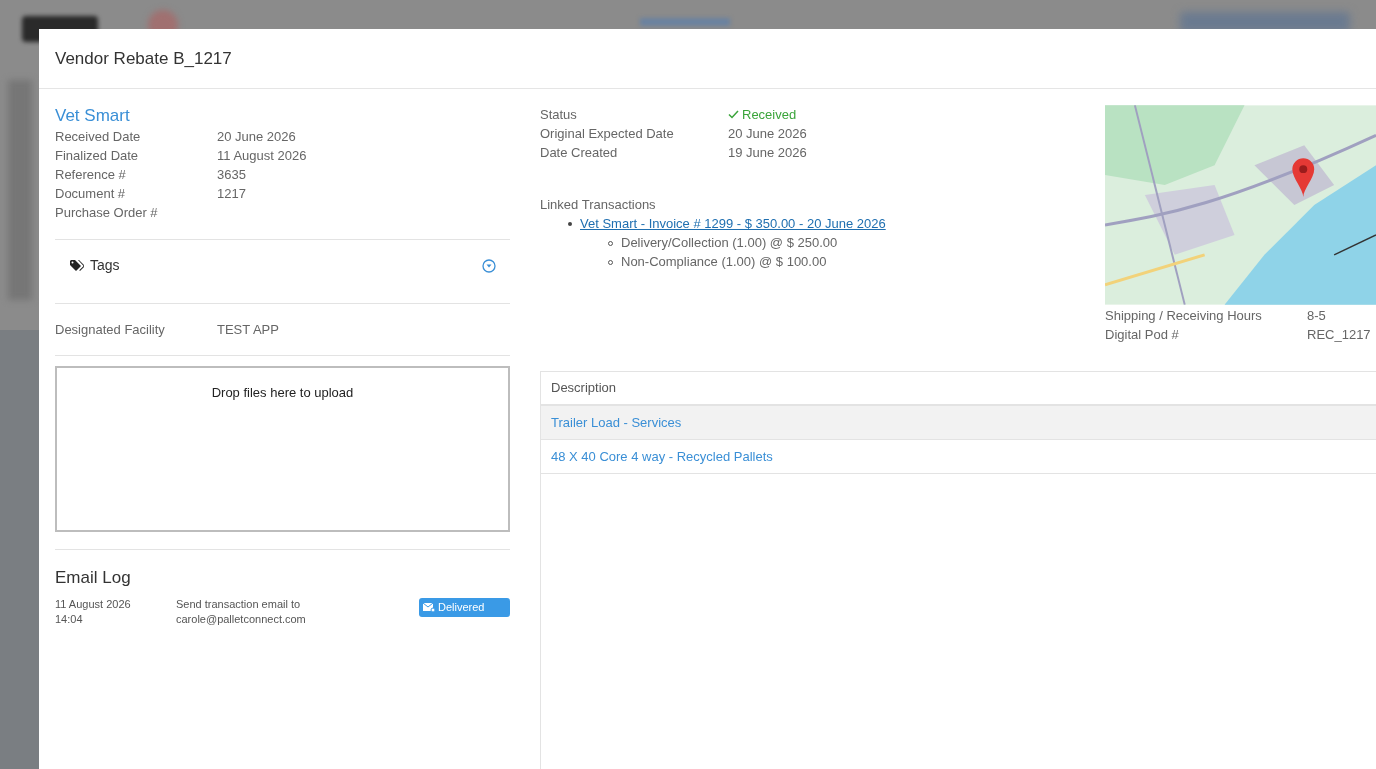  Describe the element at coordinates (429, 607) in the screenshot. I see `mail-icon` at that location.